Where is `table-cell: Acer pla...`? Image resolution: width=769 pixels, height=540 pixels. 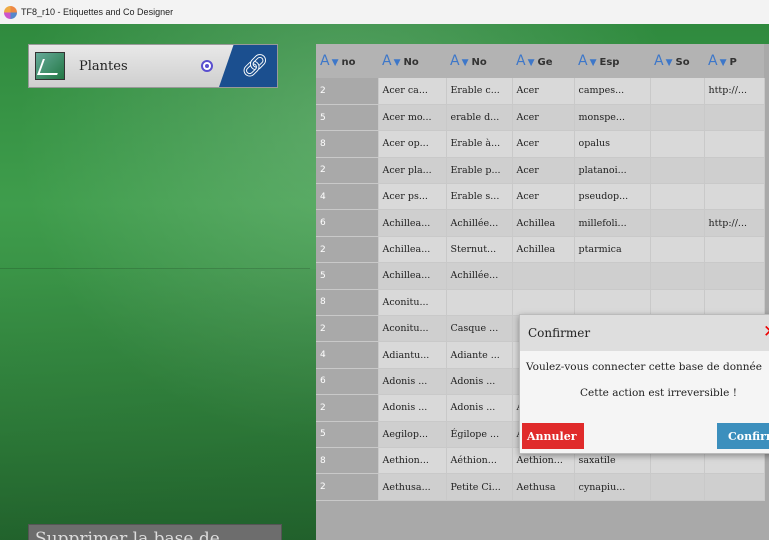 table-cell: Acer pla... is located at coordinates (412, 171).